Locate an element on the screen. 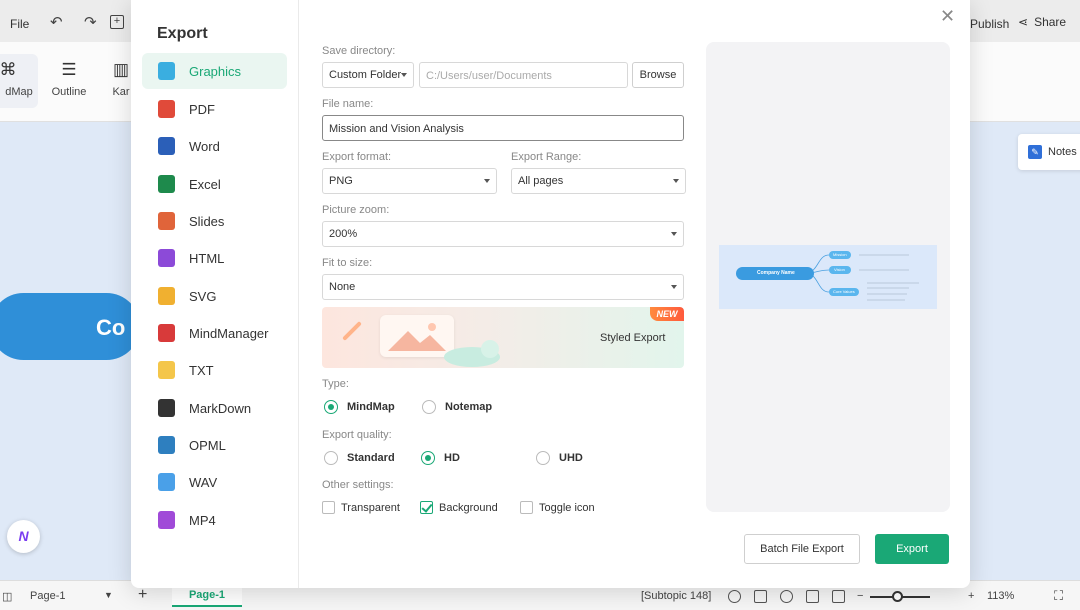  word-icon is located at coordinates (166, 146).